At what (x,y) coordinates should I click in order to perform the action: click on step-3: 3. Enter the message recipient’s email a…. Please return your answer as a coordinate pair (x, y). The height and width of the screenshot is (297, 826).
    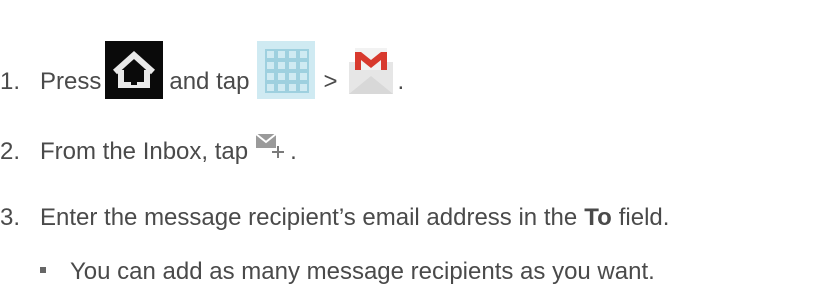
    Looking at the image, I should click on (334, 218).